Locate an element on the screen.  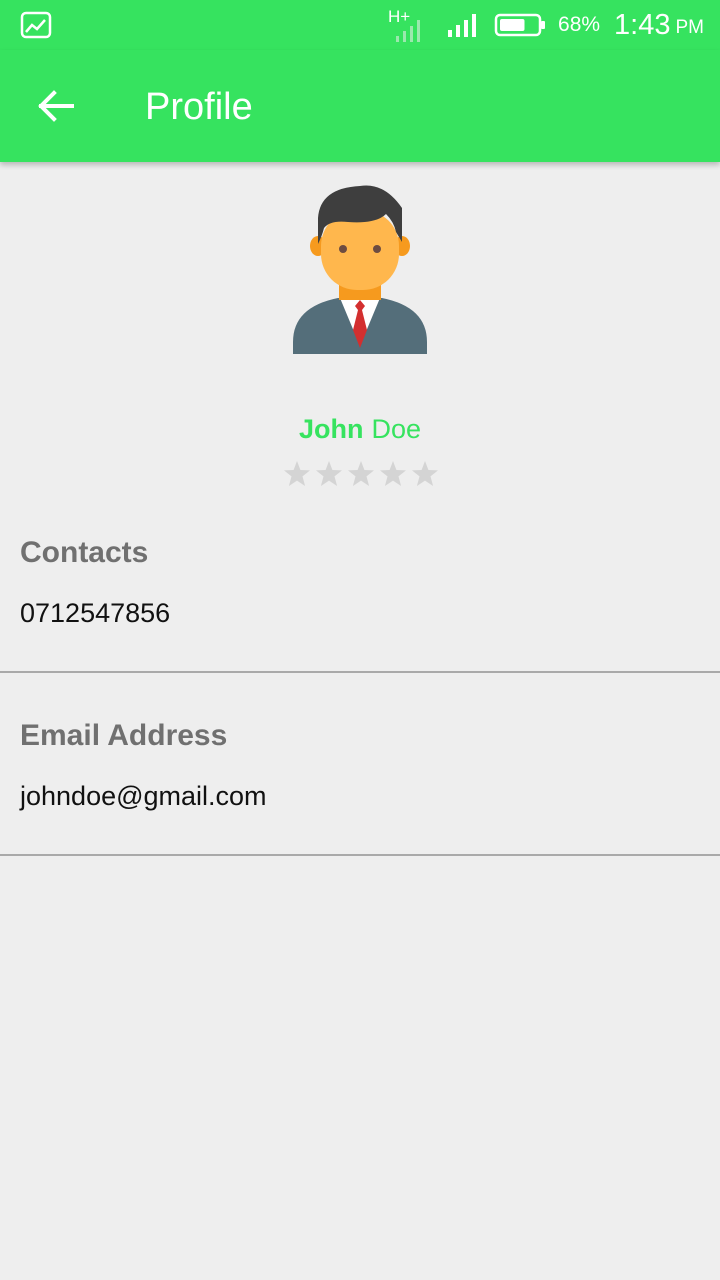
profile-name: John Doe is located at coordinates (360, 429).